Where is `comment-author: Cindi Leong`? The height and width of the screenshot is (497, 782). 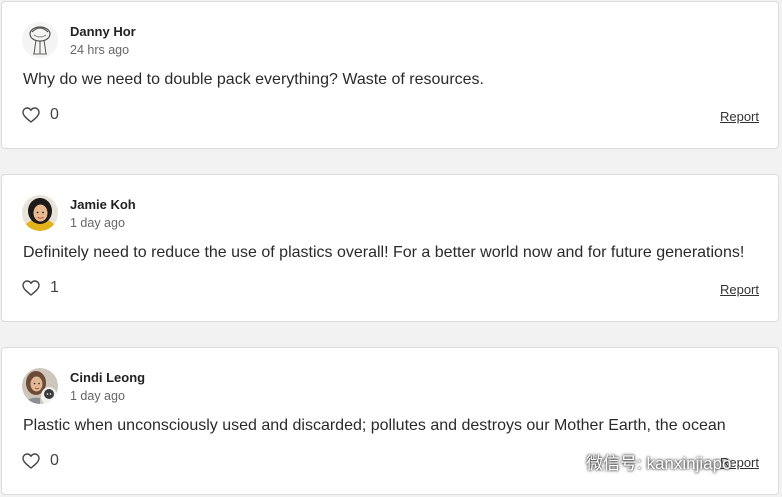 comment-author: Cindi Leong is located at coordinates (107, 377).